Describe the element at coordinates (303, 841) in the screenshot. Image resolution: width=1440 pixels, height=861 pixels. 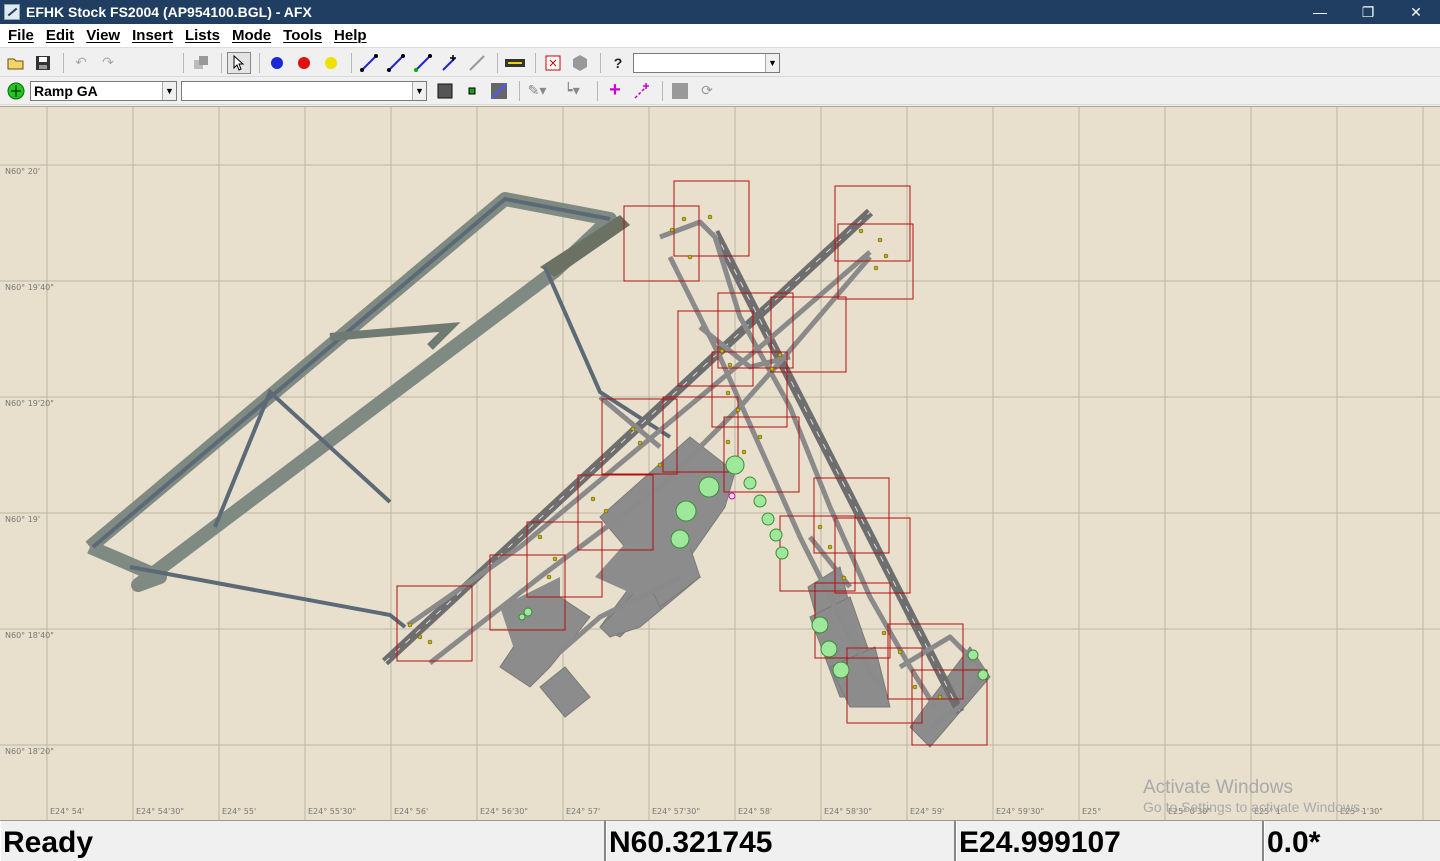
I see `status-message: Ready` at that location.